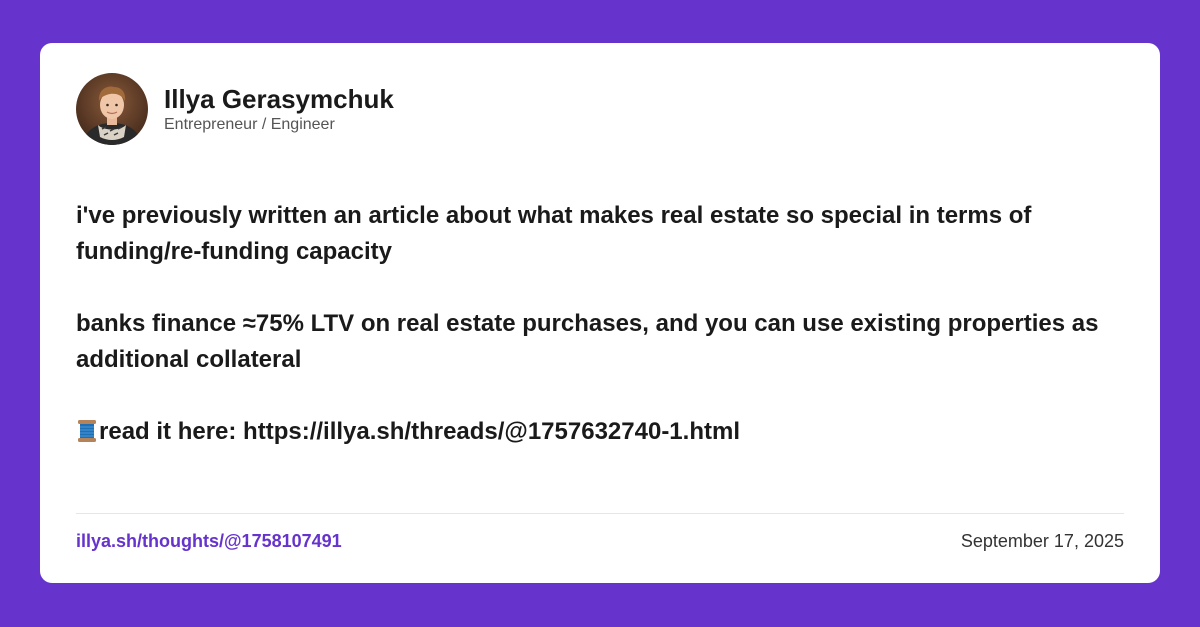 The image size is (1200, 627). I want to click on author-name: Illya Gerasymchuk, so click(279, 99).